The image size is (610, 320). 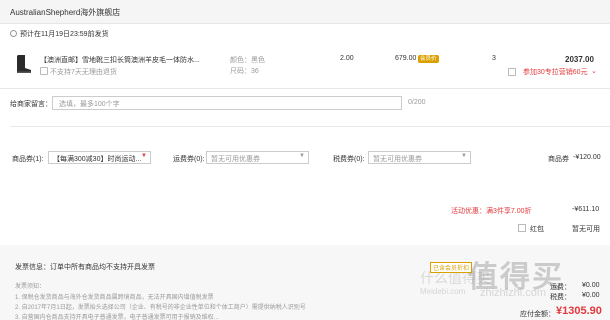 I want to click on red-packet-checkbox, so click(x=522, y=228).